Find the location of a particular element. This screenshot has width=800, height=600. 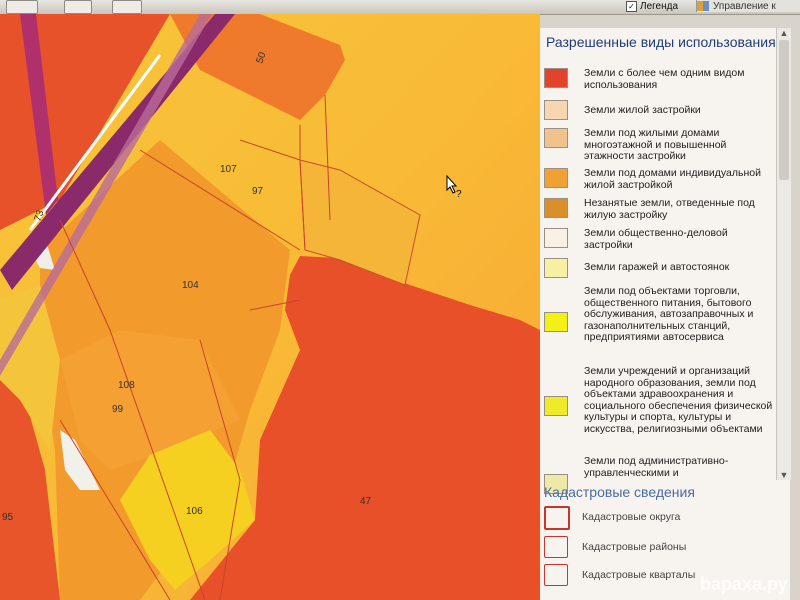

management-tab: Управление к is located at coordinates (748, 6).